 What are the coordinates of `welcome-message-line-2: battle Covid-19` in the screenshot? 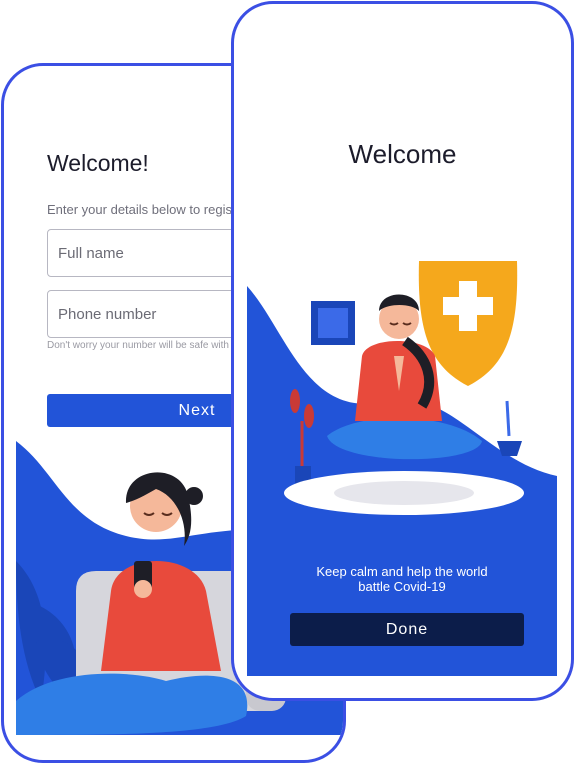 It's located at (402, 586).